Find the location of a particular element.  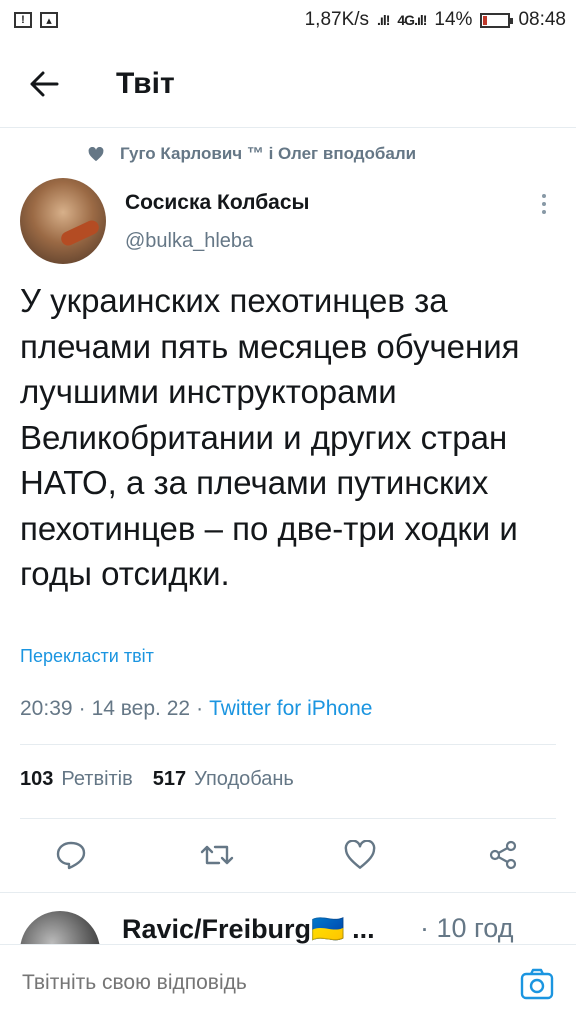

tweet-actions is located at coordinates (288, 855).